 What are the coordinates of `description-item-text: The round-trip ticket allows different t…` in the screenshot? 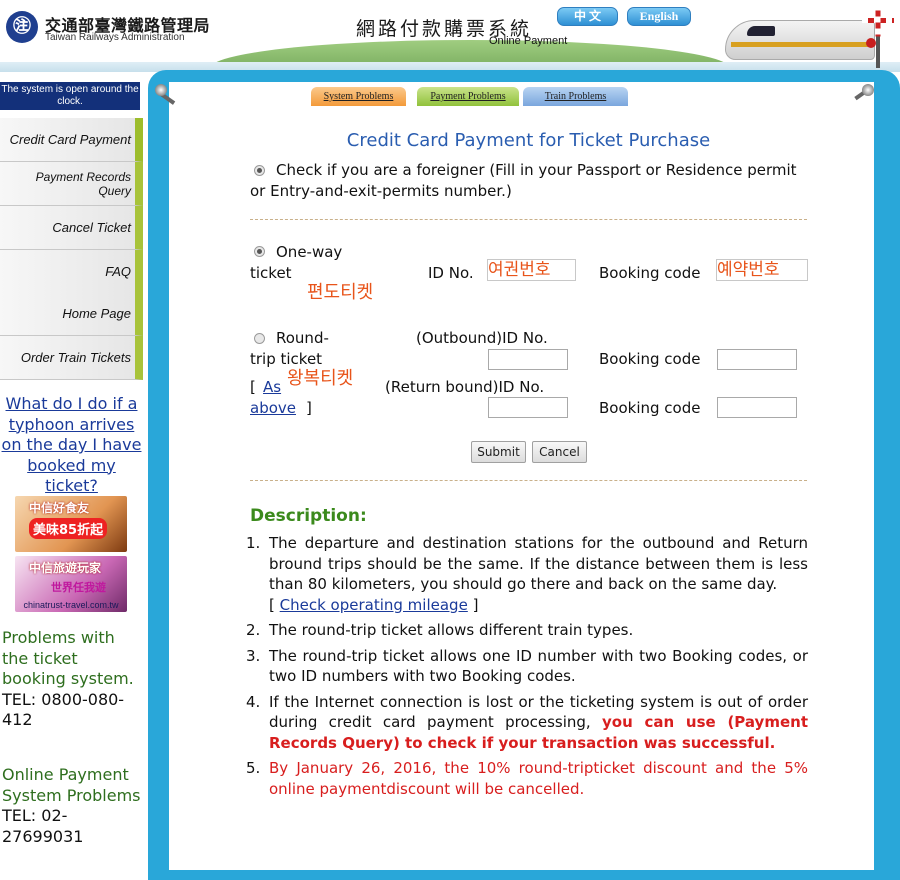 It's located at (451, 630).